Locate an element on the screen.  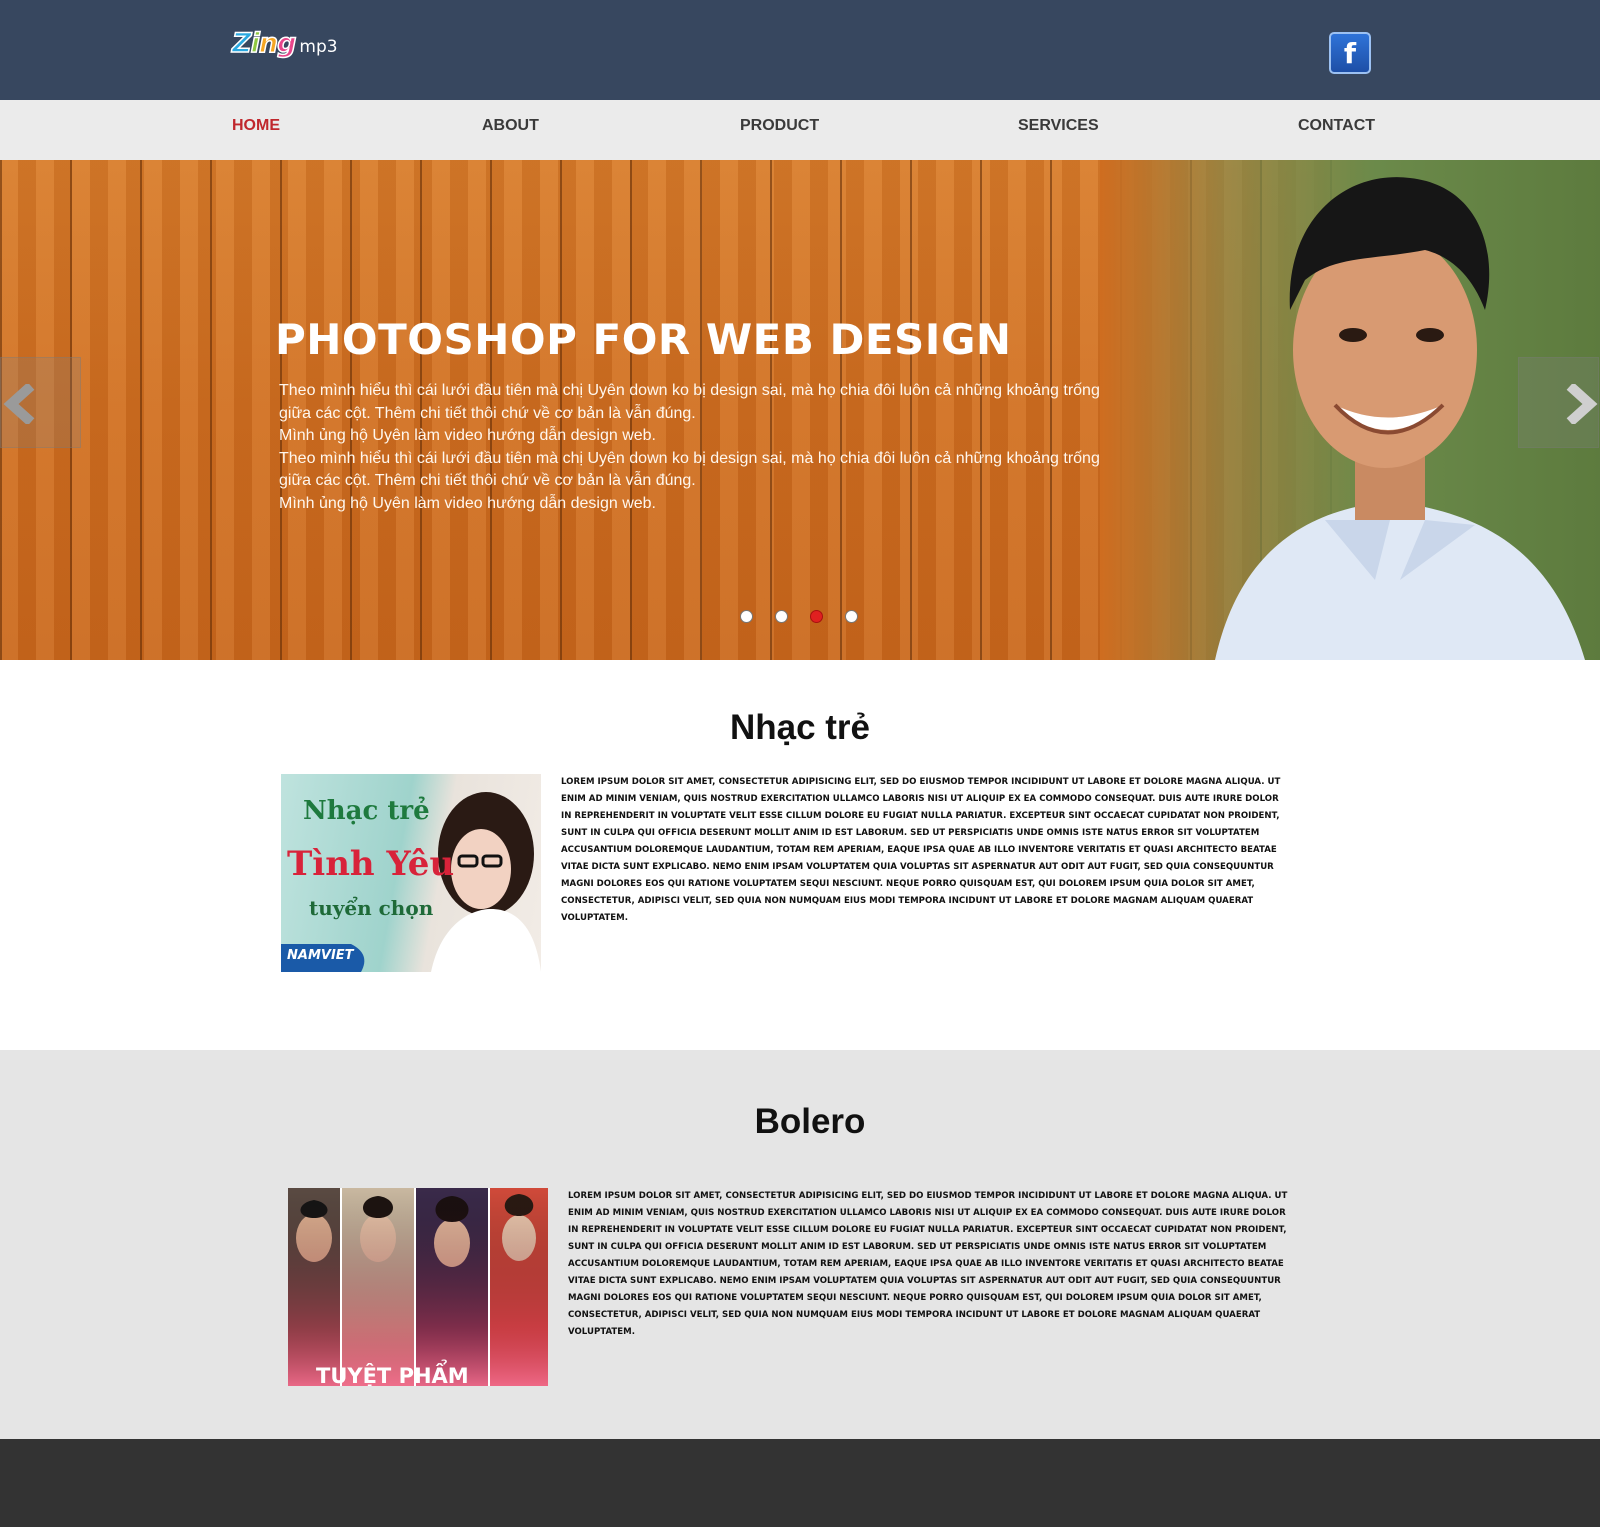
logo-letter: g is located at coordinates (286, 43).